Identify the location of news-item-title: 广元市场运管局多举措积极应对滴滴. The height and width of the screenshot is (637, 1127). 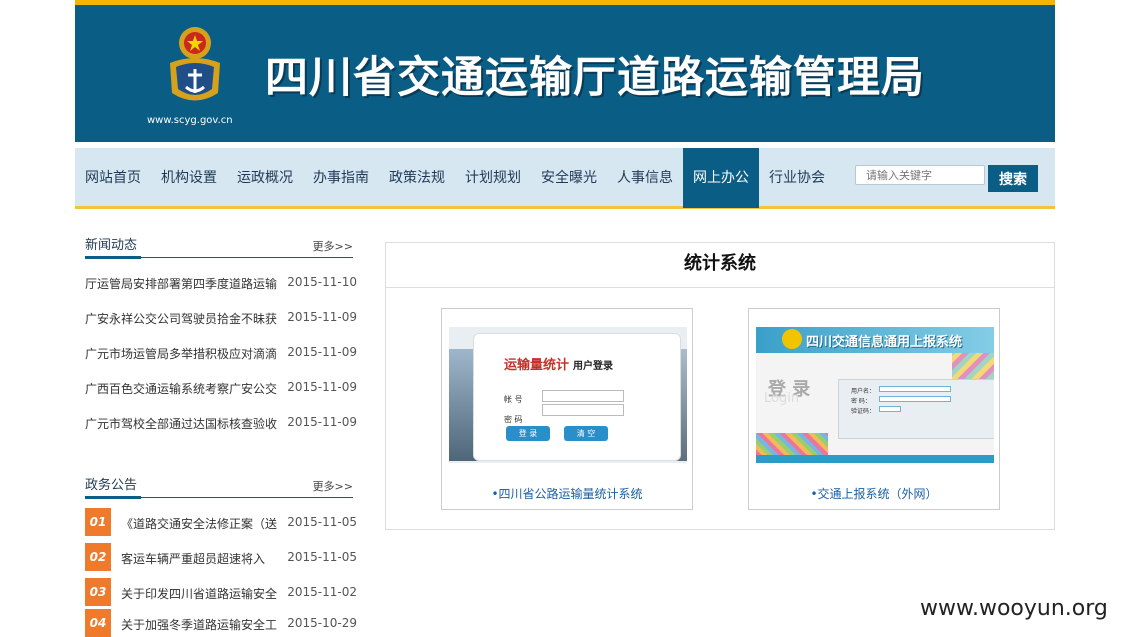
(182, 353).